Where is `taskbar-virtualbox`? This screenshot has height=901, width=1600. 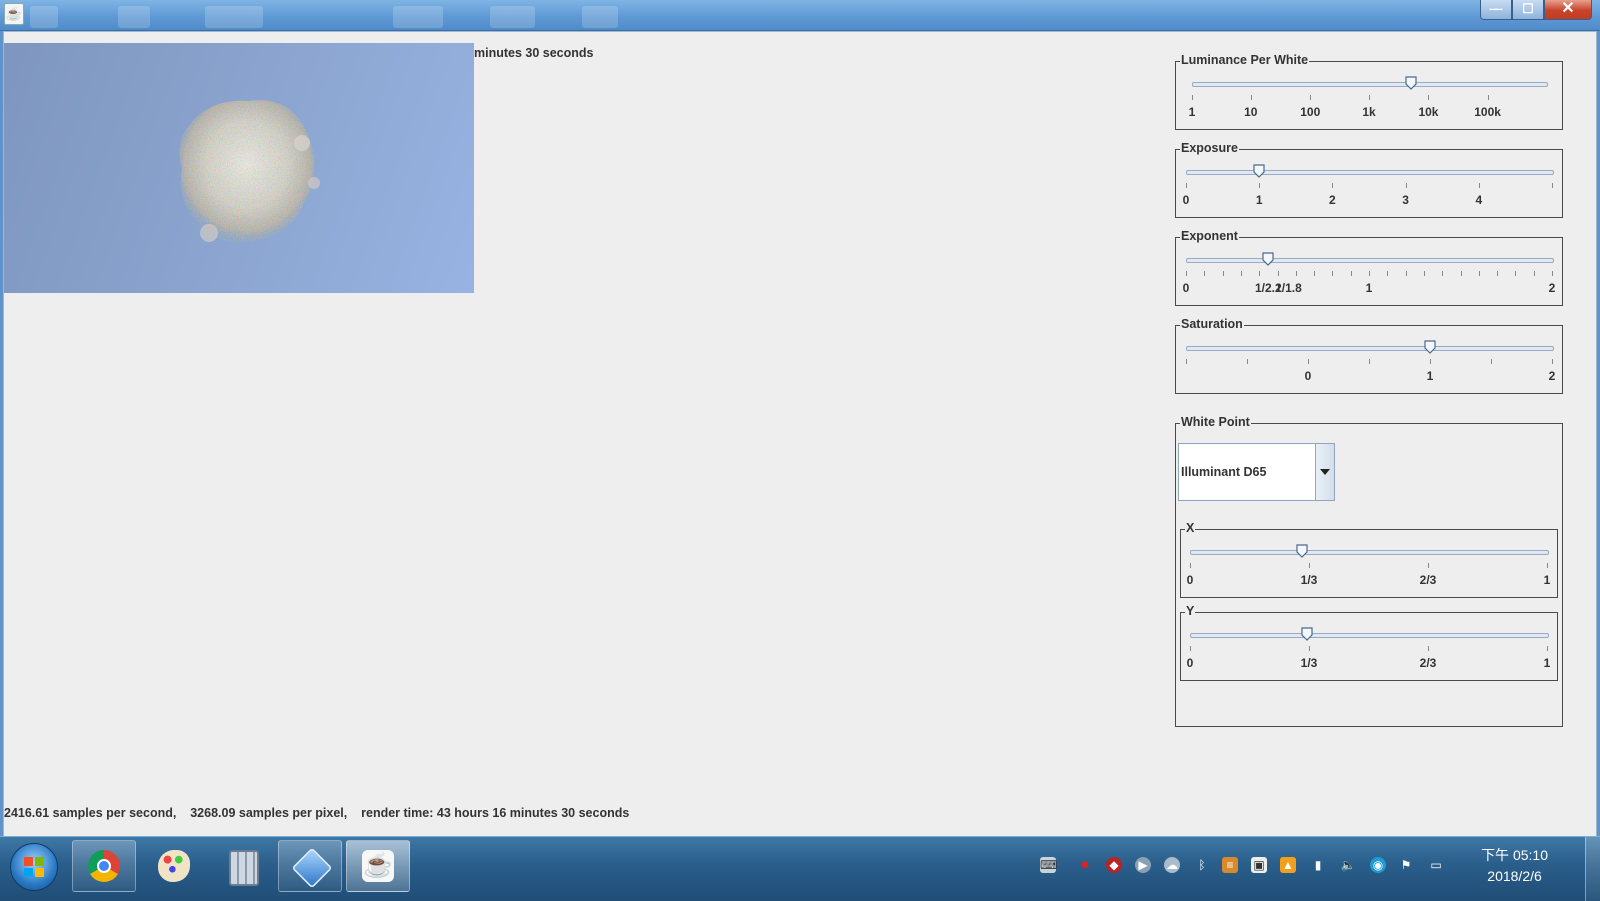 taskbar-virtualbox is located at coordinates (310, 866).